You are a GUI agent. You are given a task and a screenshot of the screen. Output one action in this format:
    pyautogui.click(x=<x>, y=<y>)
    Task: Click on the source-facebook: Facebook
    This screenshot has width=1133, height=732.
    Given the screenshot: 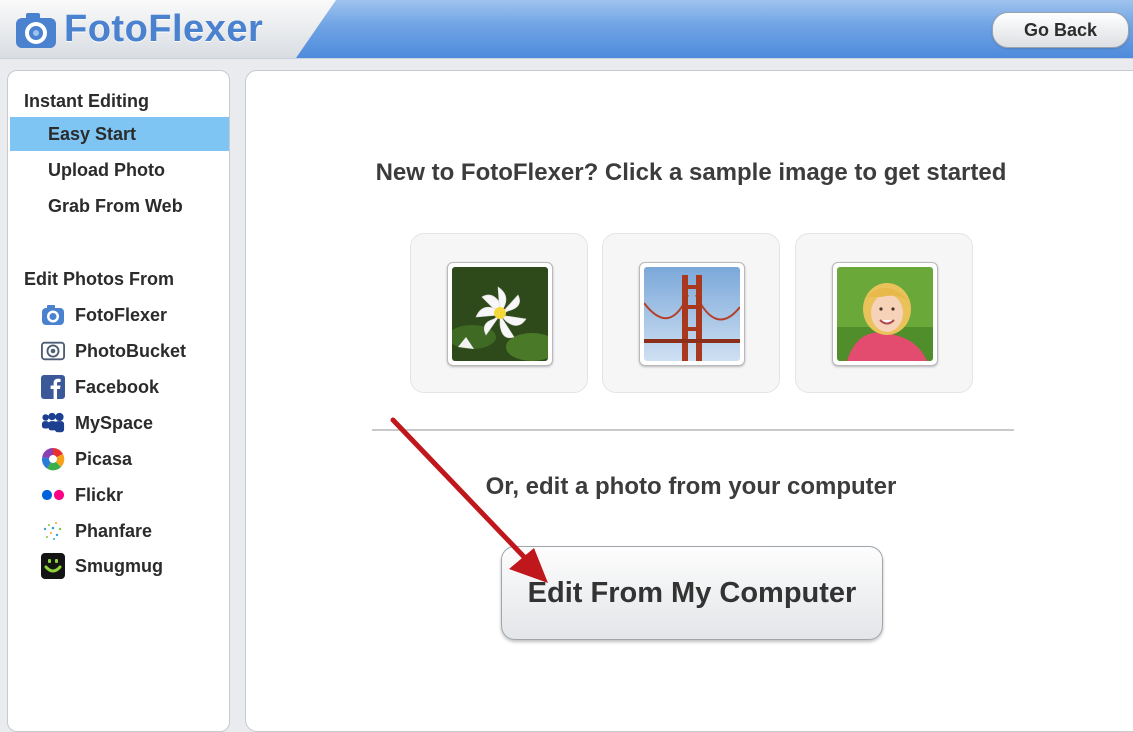 What is the action you would take?
    pyautogui.click(x=100, y=387)
    